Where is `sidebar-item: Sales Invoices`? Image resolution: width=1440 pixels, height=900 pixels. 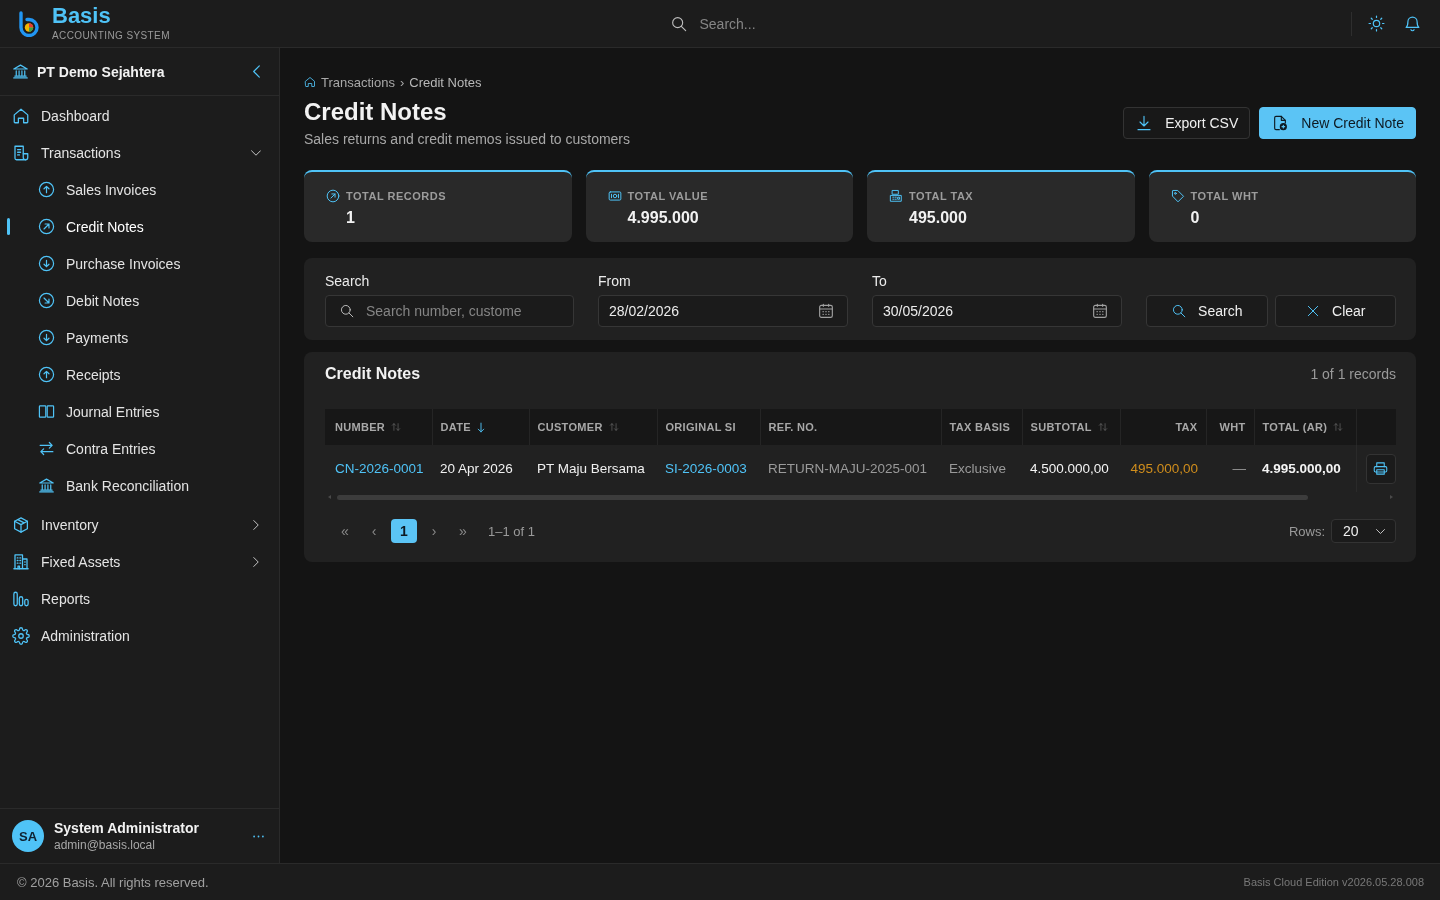 sidebar-item: Sales Invoices is located at coordinates (139, 189).